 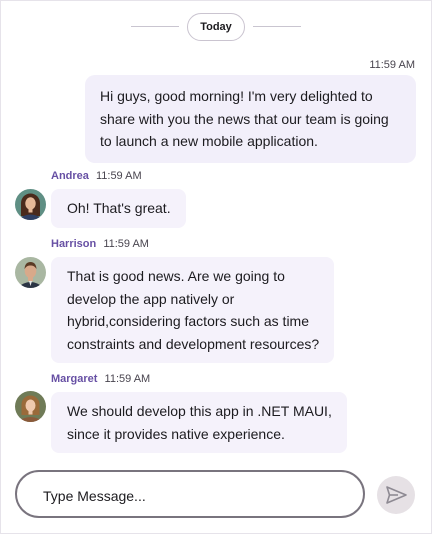 I want to click on send-button, so click(x=396, y=495).